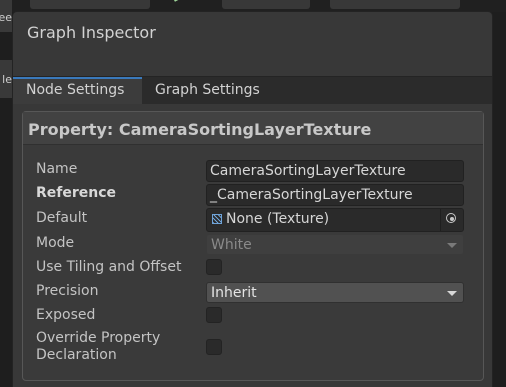 The image size is (506, 387). Describe the element at coordinates (98, 338) in the screenshot. I see `override-label-line1: Override Property` at that location.